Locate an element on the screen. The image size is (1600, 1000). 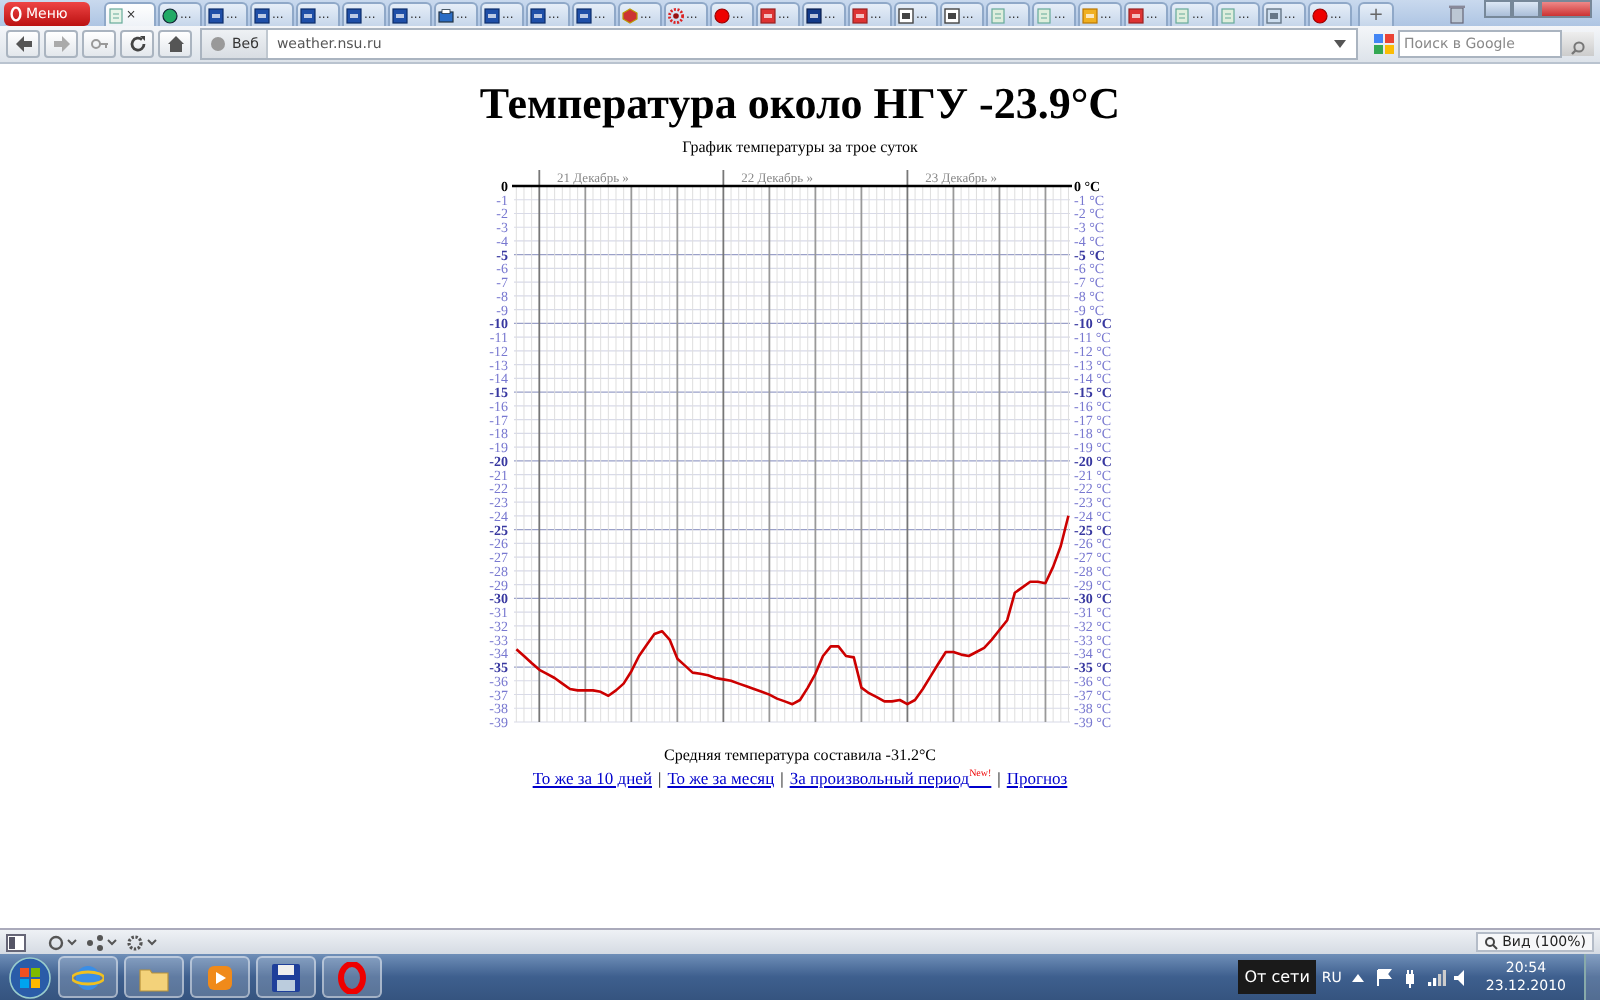
reload-icon is located at coordinates (137, 44).